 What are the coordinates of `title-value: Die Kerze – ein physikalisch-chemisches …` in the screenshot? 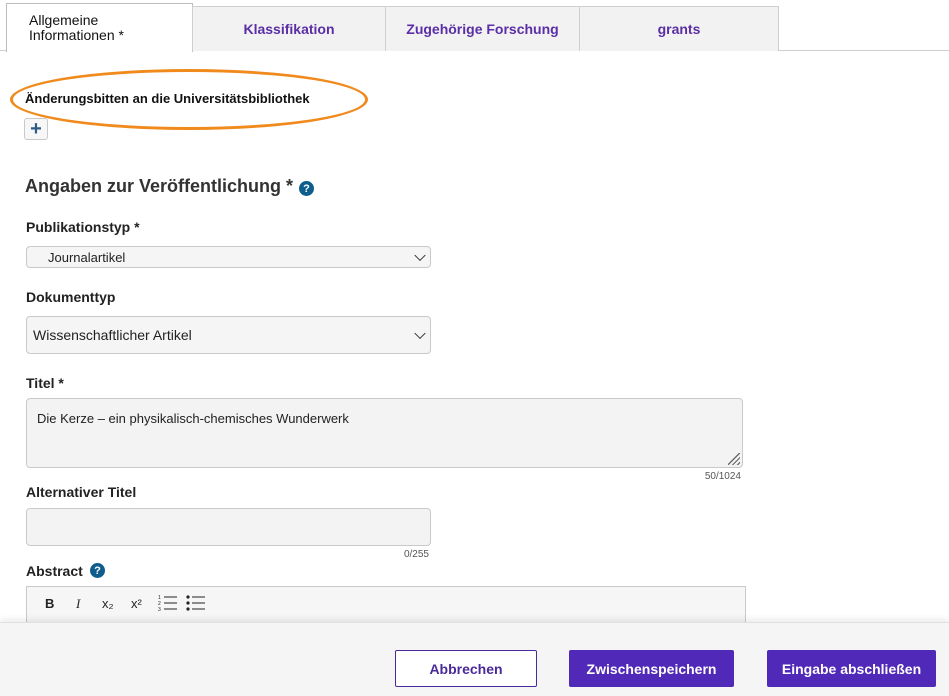 It's located at (193, 418).